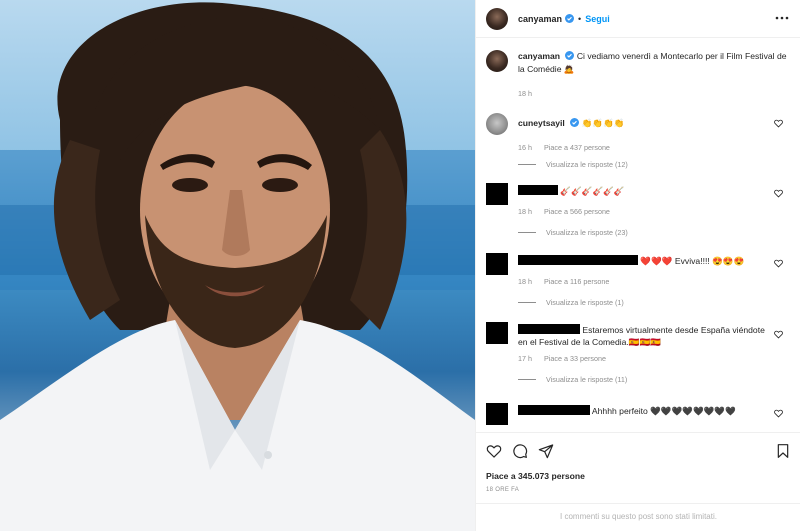 This screenshot has height=531, width=800. I want to click on comment-body: 🎸🎸🎸🎸🎸🎸, so click(645, 191).